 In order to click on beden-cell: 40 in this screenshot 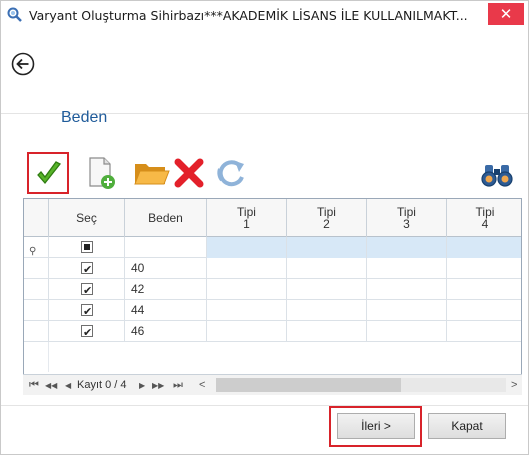, I will do `click(166, 268)`.